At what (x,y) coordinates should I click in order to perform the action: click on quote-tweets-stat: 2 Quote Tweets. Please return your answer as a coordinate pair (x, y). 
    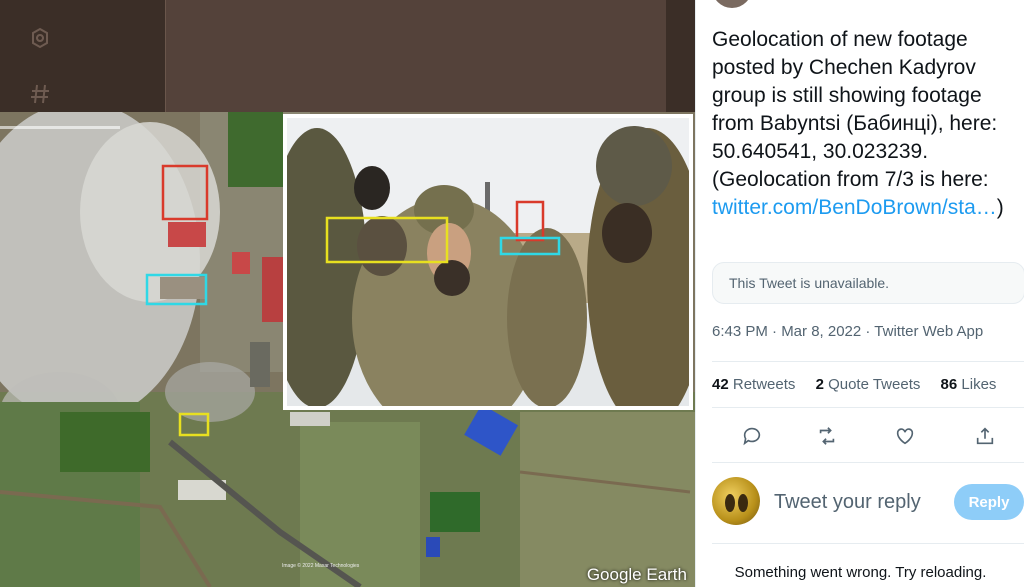
    Looking at the image, I should click on (868, 384).